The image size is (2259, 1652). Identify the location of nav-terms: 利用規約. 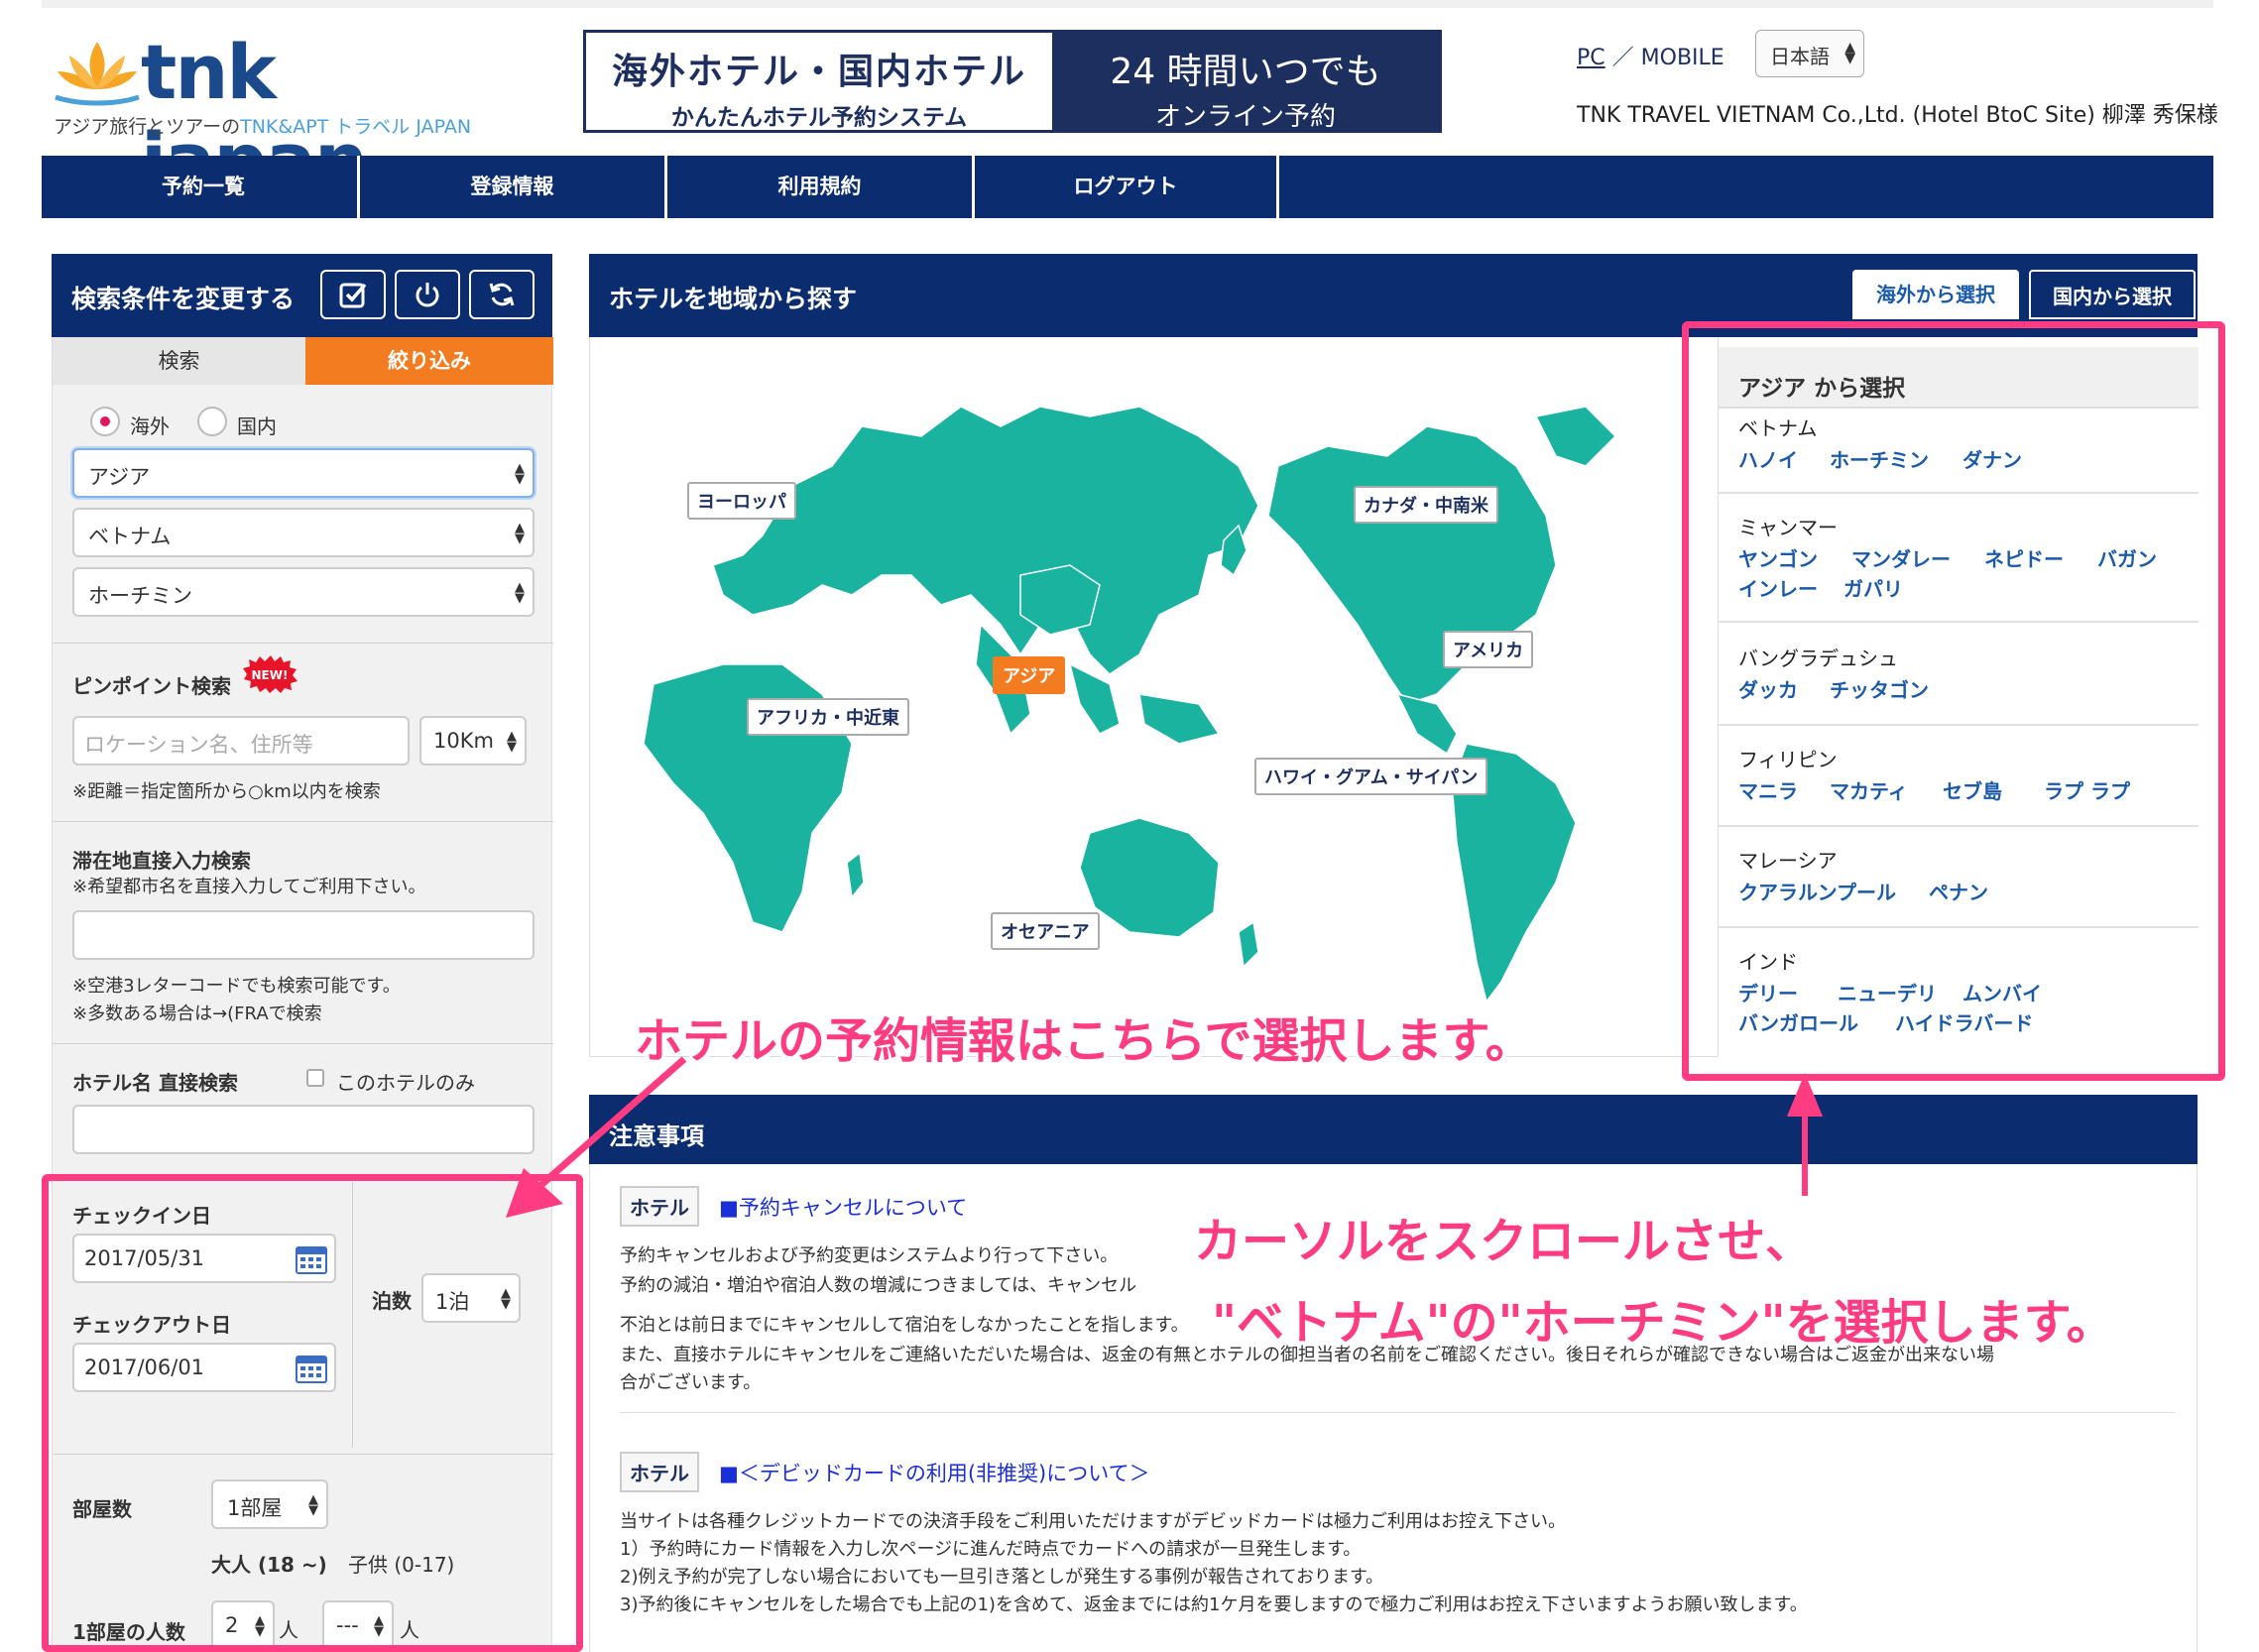
(818, 187).